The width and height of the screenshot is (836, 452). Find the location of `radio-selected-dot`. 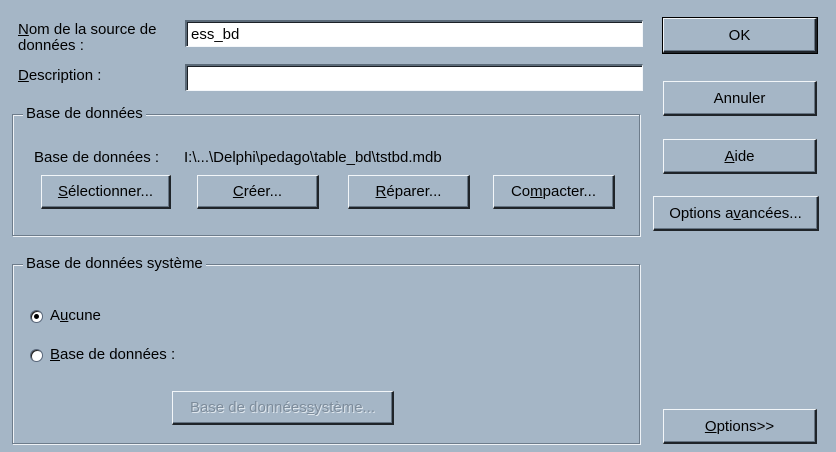

radio-selected-dot is located at coordinates (36, 316).